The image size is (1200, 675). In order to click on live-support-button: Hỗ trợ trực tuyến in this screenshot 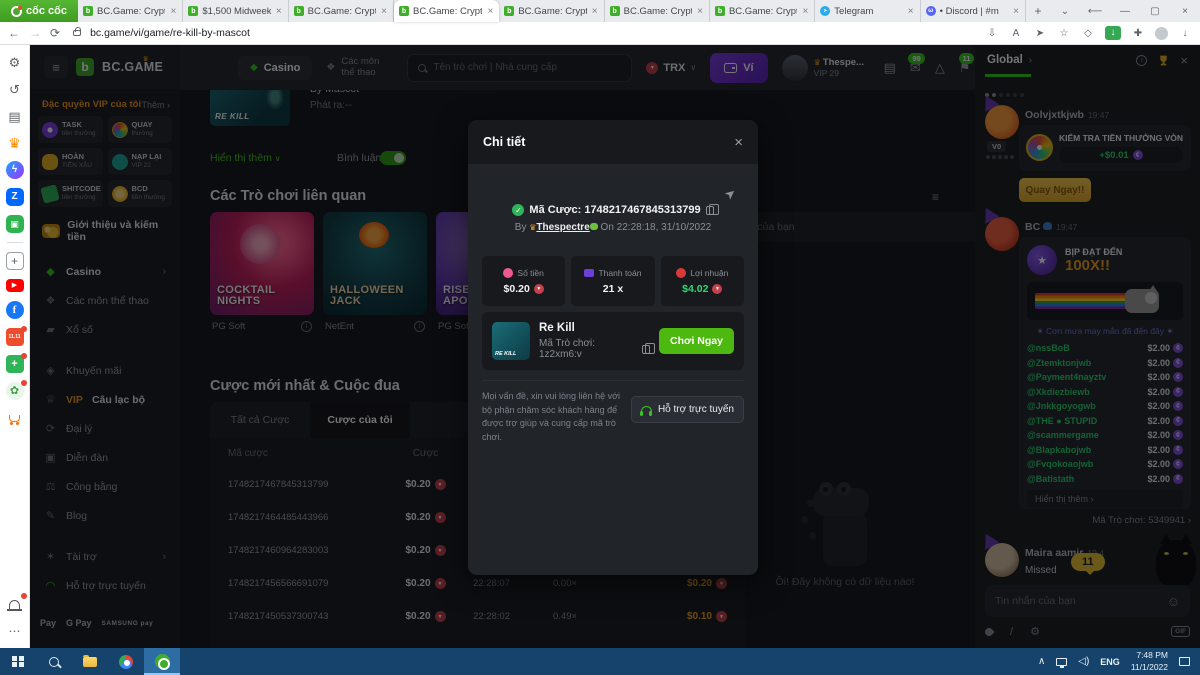, I will do `click(687, 409)`.